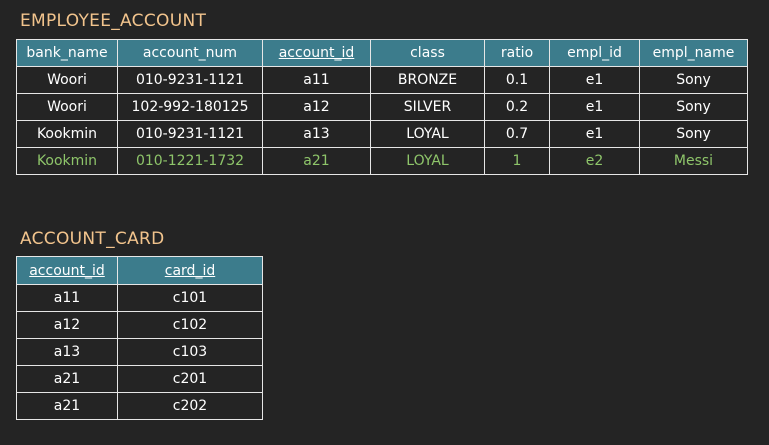  What do you see at coordinates (693, 53) in the screenshot?
I see `column-header: empl_name` at bounding box center [693, 53].